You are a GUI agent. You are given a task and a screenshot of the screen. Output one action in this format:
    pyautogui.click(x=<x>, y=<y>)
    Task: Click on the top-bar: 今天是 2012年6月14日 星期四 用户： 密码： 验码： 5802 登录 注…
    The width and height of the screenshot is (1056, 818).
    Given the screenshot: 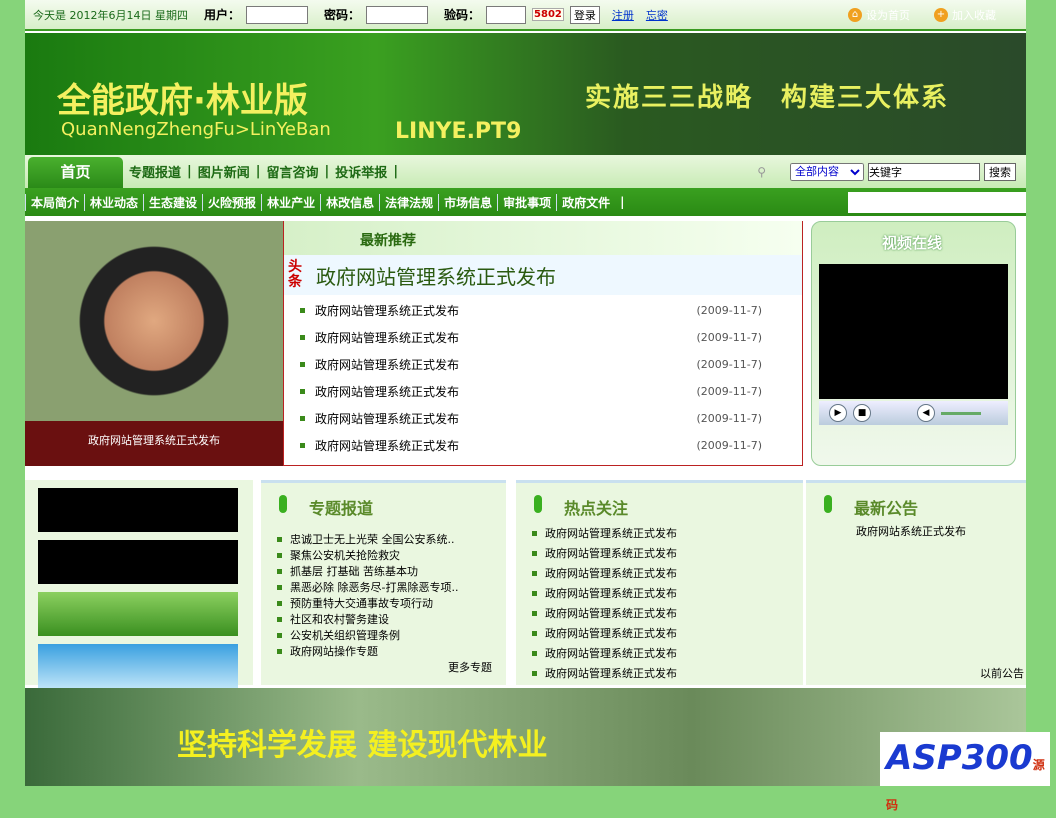 What is the action you would take?
    pyautogui.click(x=525, y=15)
    